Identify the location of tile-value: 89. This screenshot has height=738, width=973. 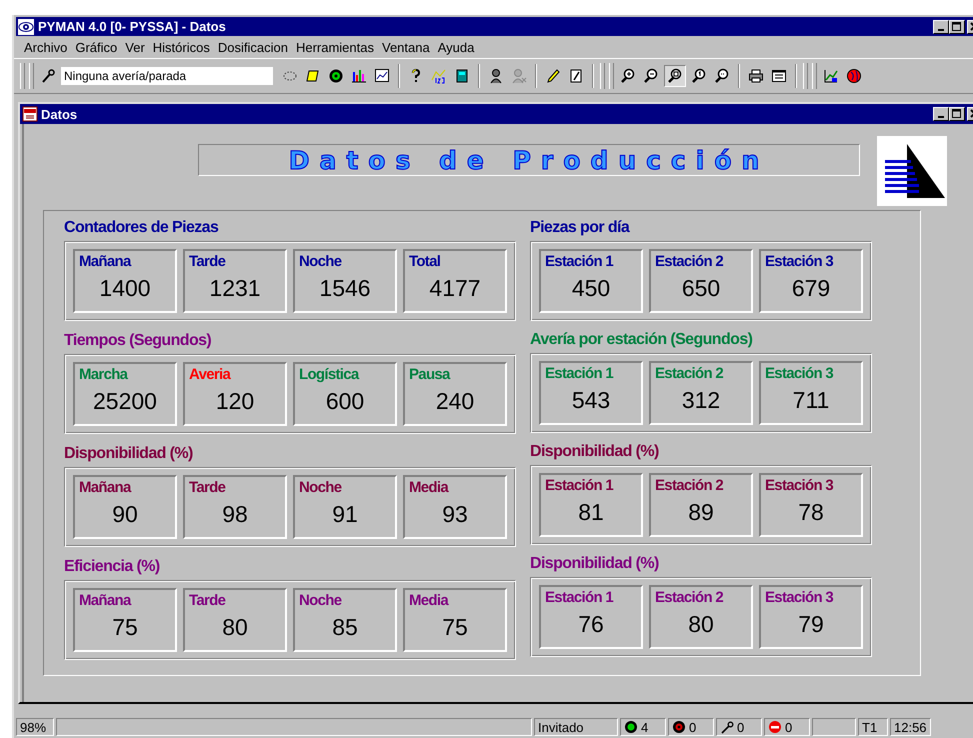
(701, 512).